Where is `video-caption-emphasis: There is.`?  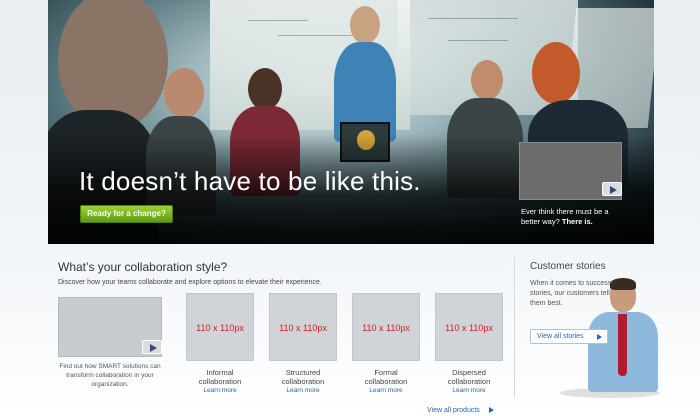
video-caption-emphasis: There is. is located at coordinates (577, 221).